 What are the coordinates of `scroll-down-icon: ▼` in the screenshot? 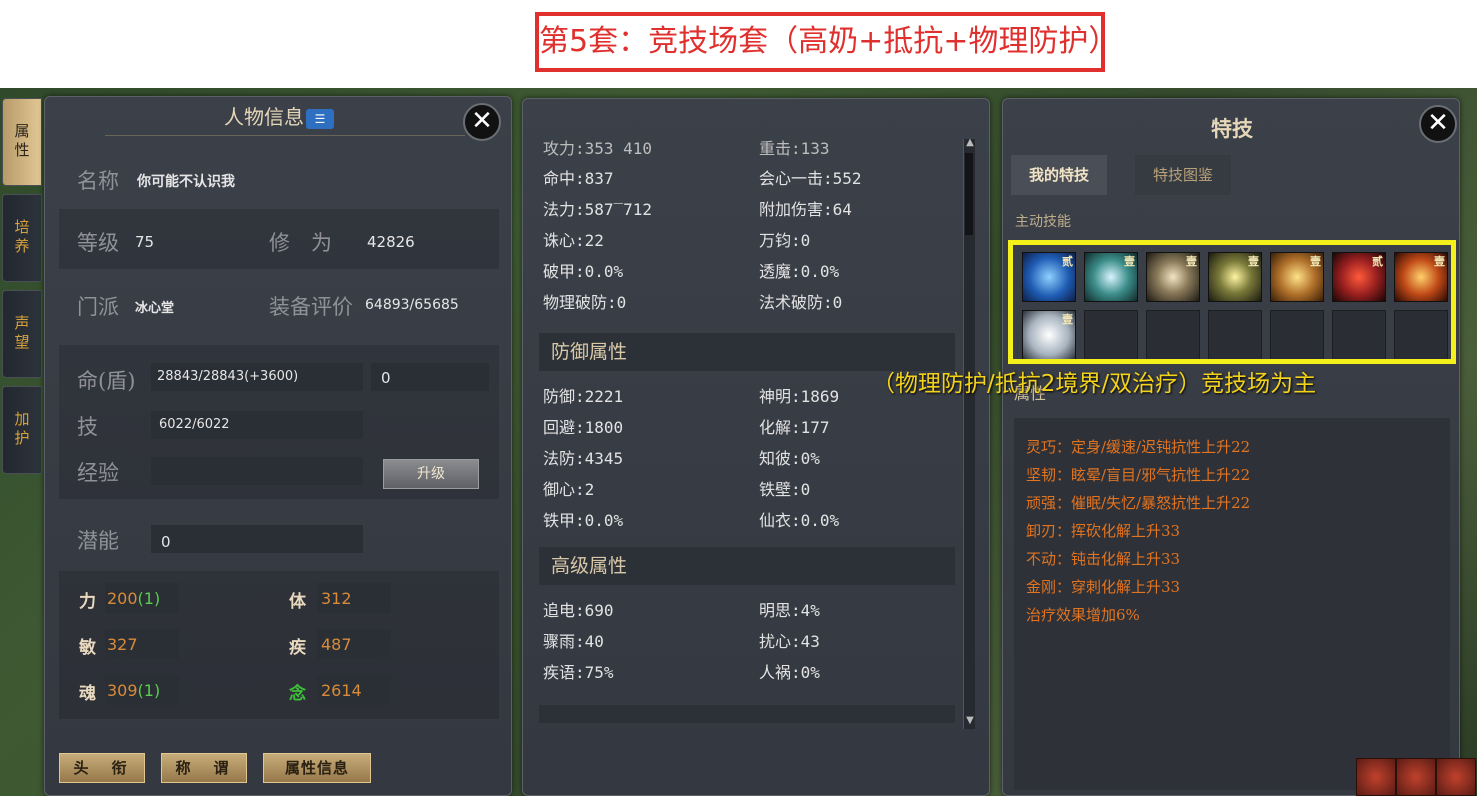 It's located at (970, 720).